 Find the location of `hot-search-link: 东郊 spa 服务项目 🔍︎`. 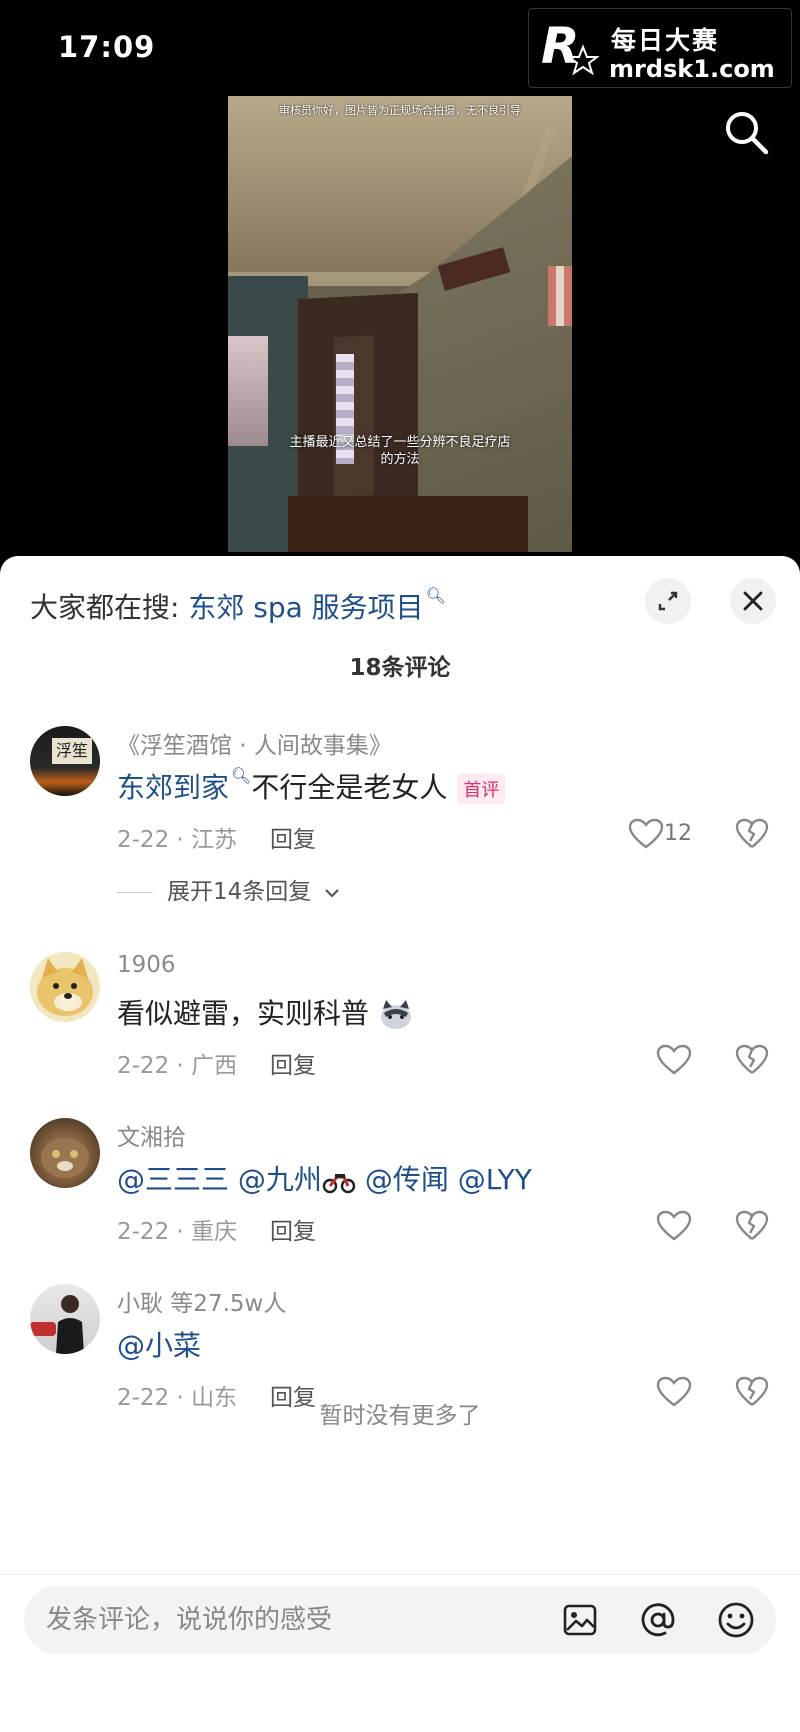

hot-search-link: 东郊 spa 服务项目 🔍︎ is located at coordinates (317, 605).